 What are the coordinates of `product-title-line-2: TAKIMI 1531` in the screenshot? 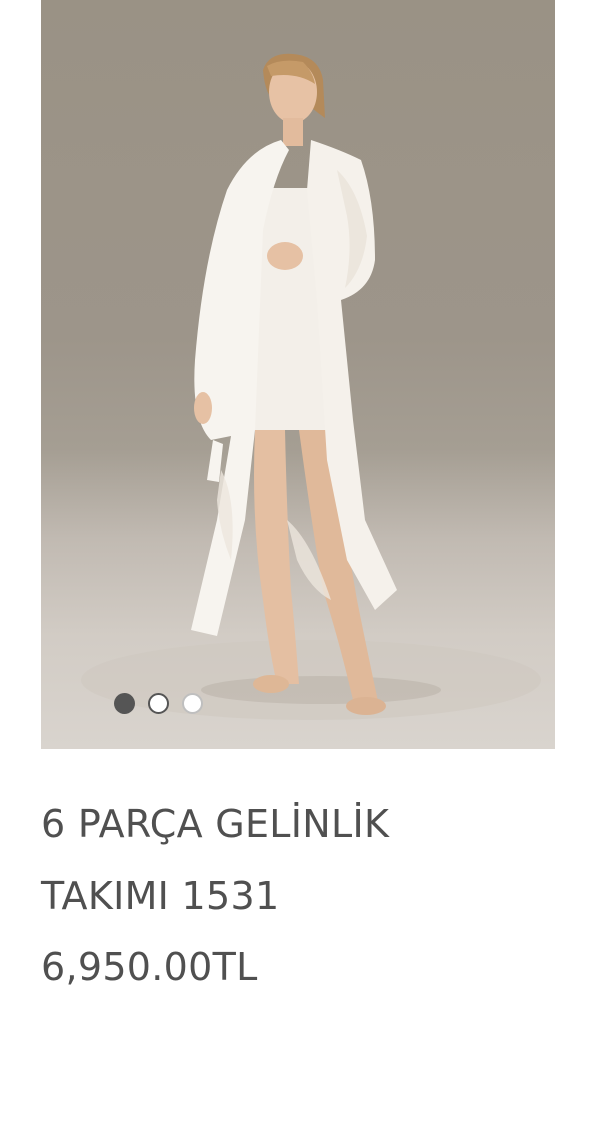 It's located at (301, 896).